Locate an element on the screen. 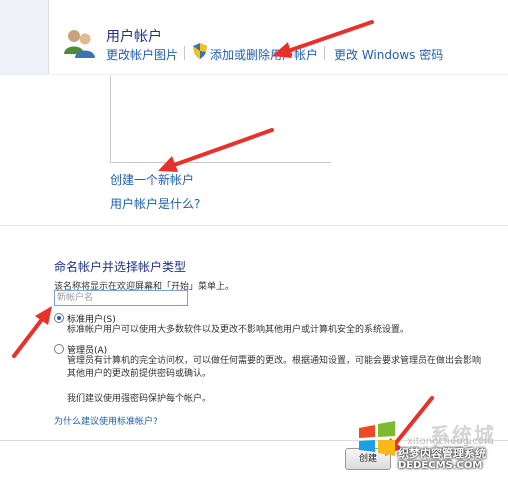  windows-logo-icon is located at coordinates (377, 438).